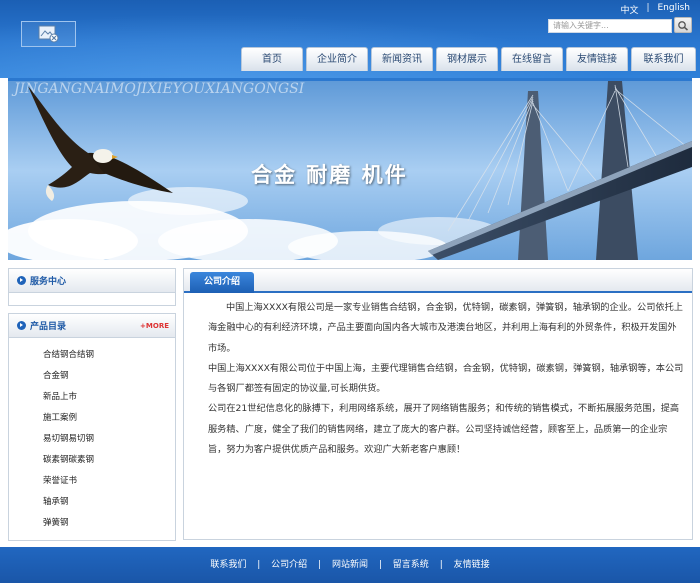 This screenshot has height=583, width=700. I want to click on footer-link-contact: 联系我们, so click(228, 565).